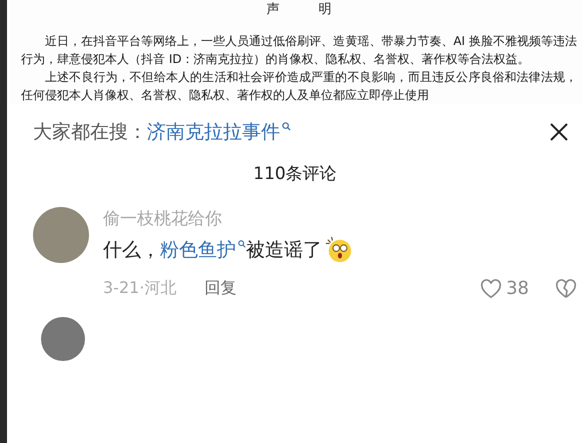 This screenshot has height=443, width=583. Describe the element at coordinates (220, 288) in the screenshot. I see `reply-link: 回复` at that location.